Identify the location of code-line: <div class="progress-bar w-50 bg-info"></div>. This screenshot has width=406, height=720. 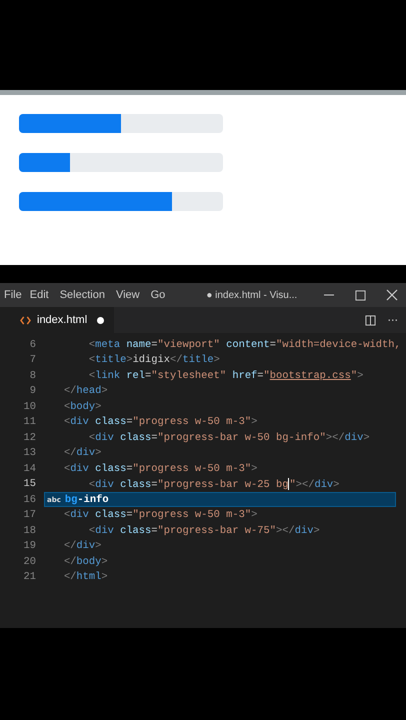
(229, 438).